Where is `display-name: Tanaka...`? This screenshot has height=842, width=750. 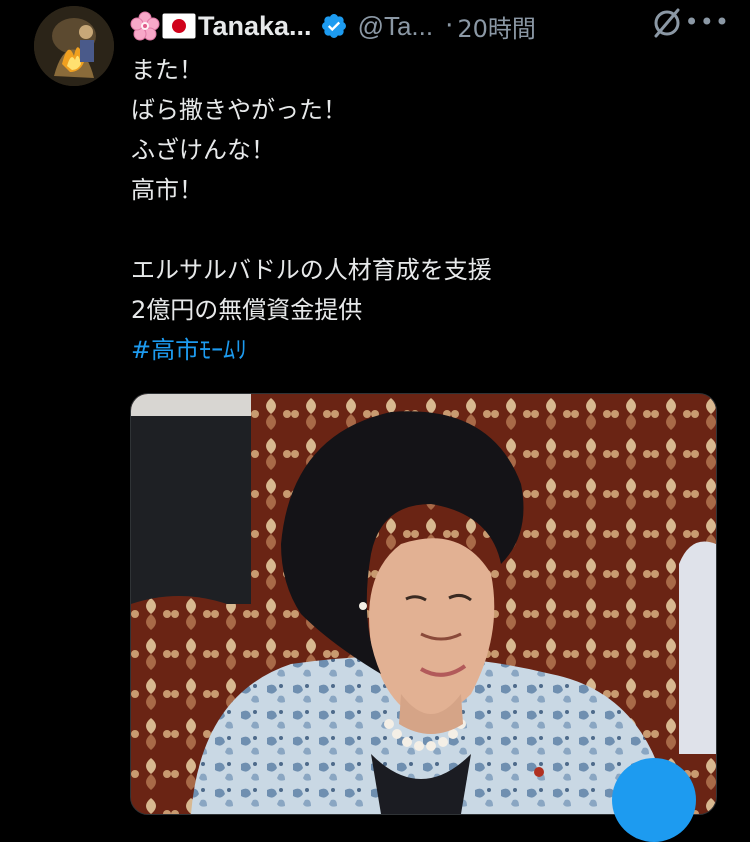
display-name: Tanaka... is located at coordinates (255, 26).